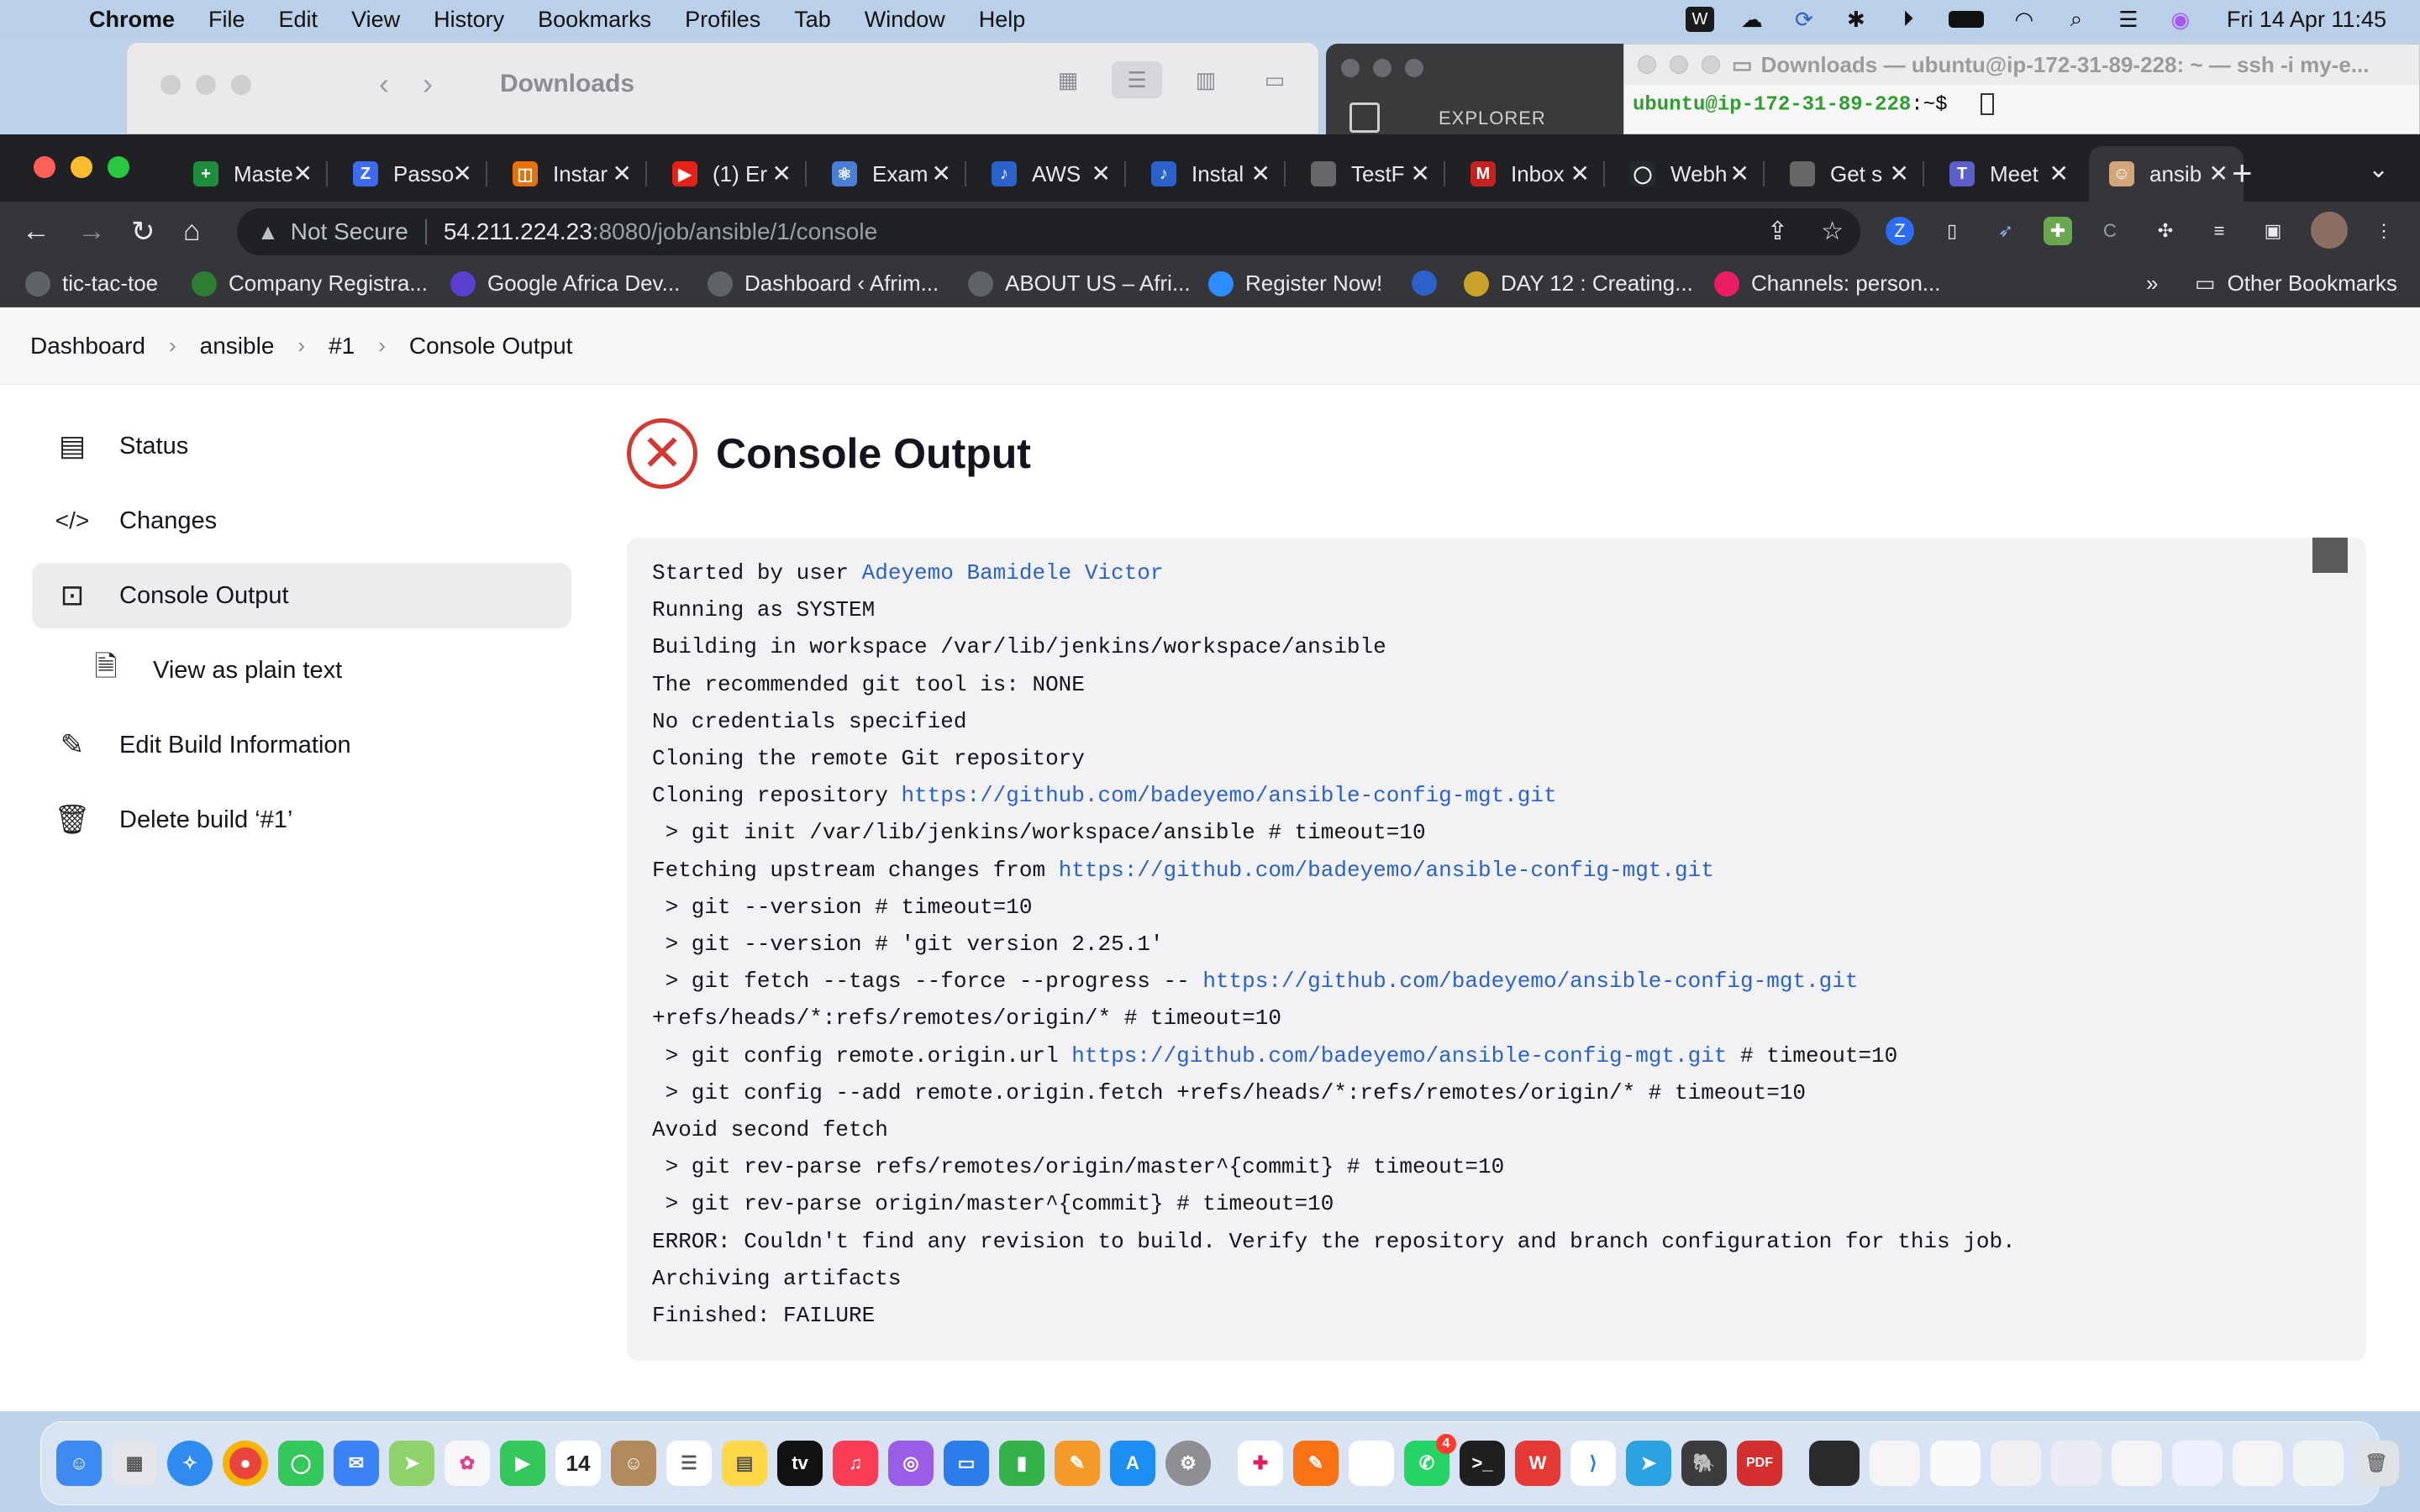 The height and width of the screenshot is (1512, 2420). Describe the element at coordinates (2058, 231) in the screenshot. I see `colorful-extension-icon: ✚` at that location.